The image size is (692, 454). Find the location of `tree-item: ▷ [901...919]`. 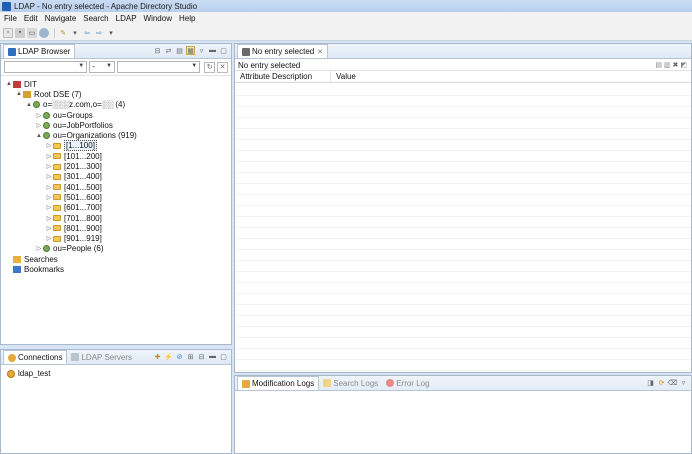

tree-item: ▷ [901...919] is located at coordinates (118, 238).